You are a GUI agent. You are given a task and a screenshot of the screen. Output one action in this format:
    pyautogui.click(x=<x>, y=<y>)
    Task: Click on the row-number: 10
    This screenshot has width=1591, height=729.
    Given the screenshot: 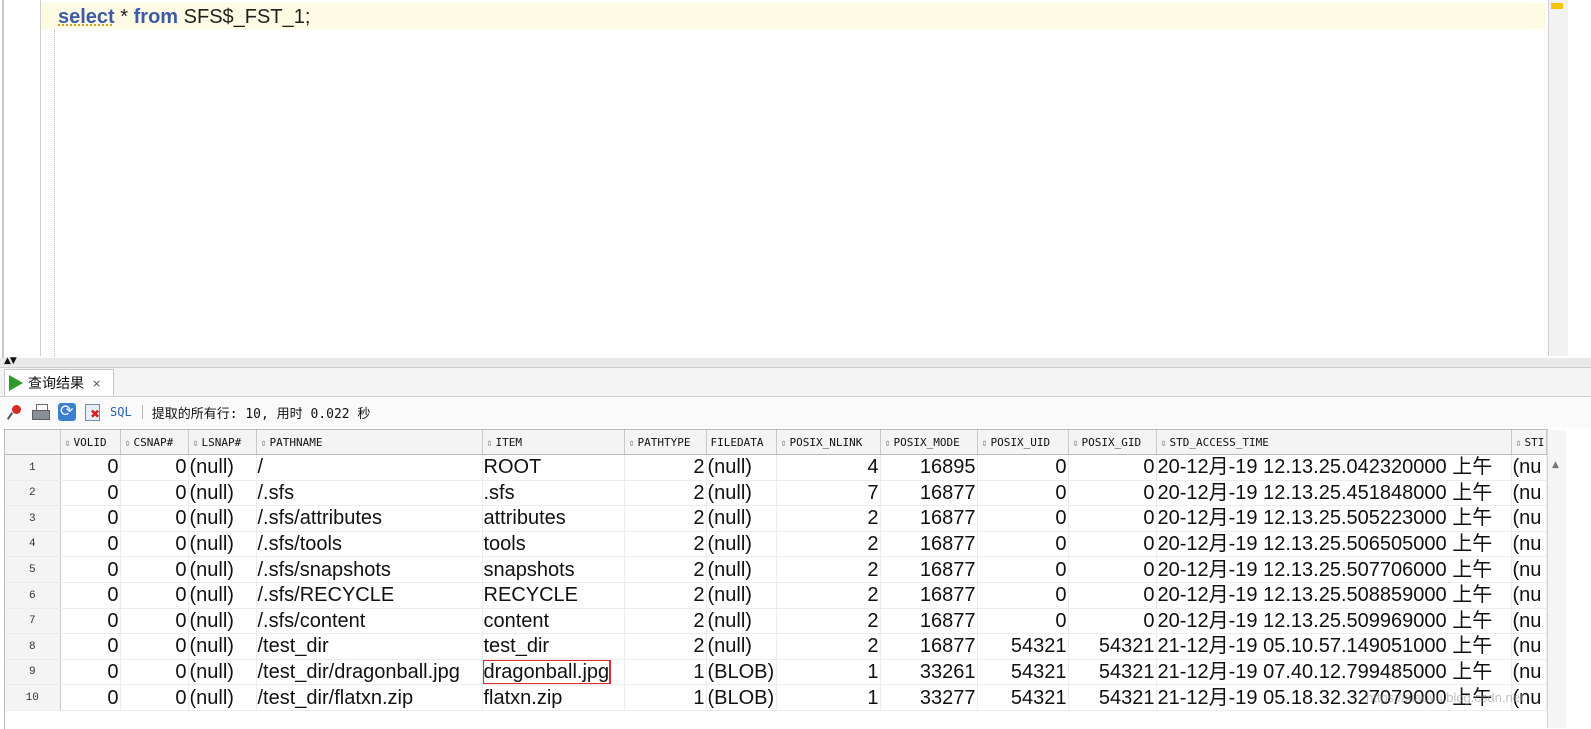 What is the action you would take?
    pyautogui.click(x=33, y=697)
    